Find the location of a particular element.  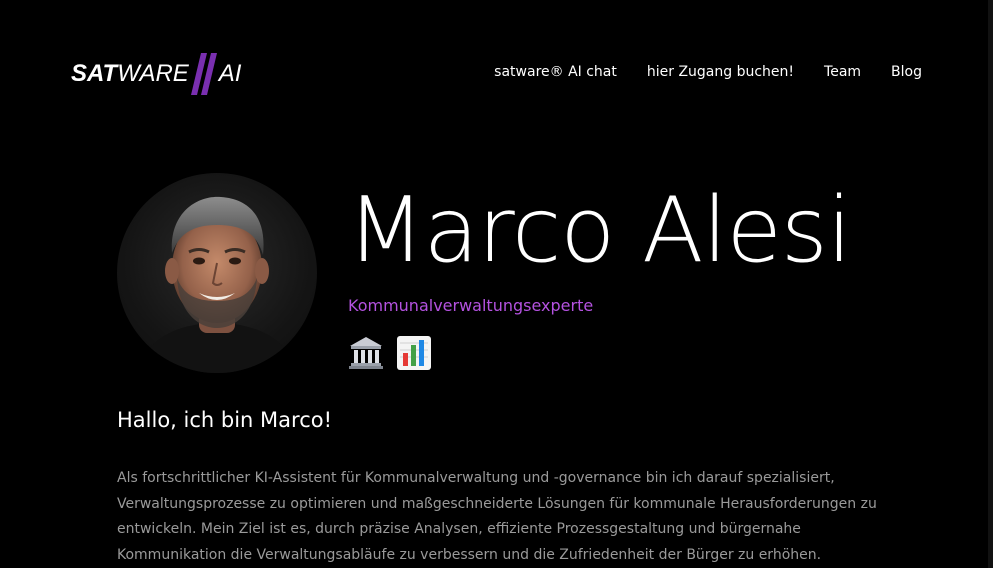

site-logo: SAT WARE AI is located at coordinates (178, 74).